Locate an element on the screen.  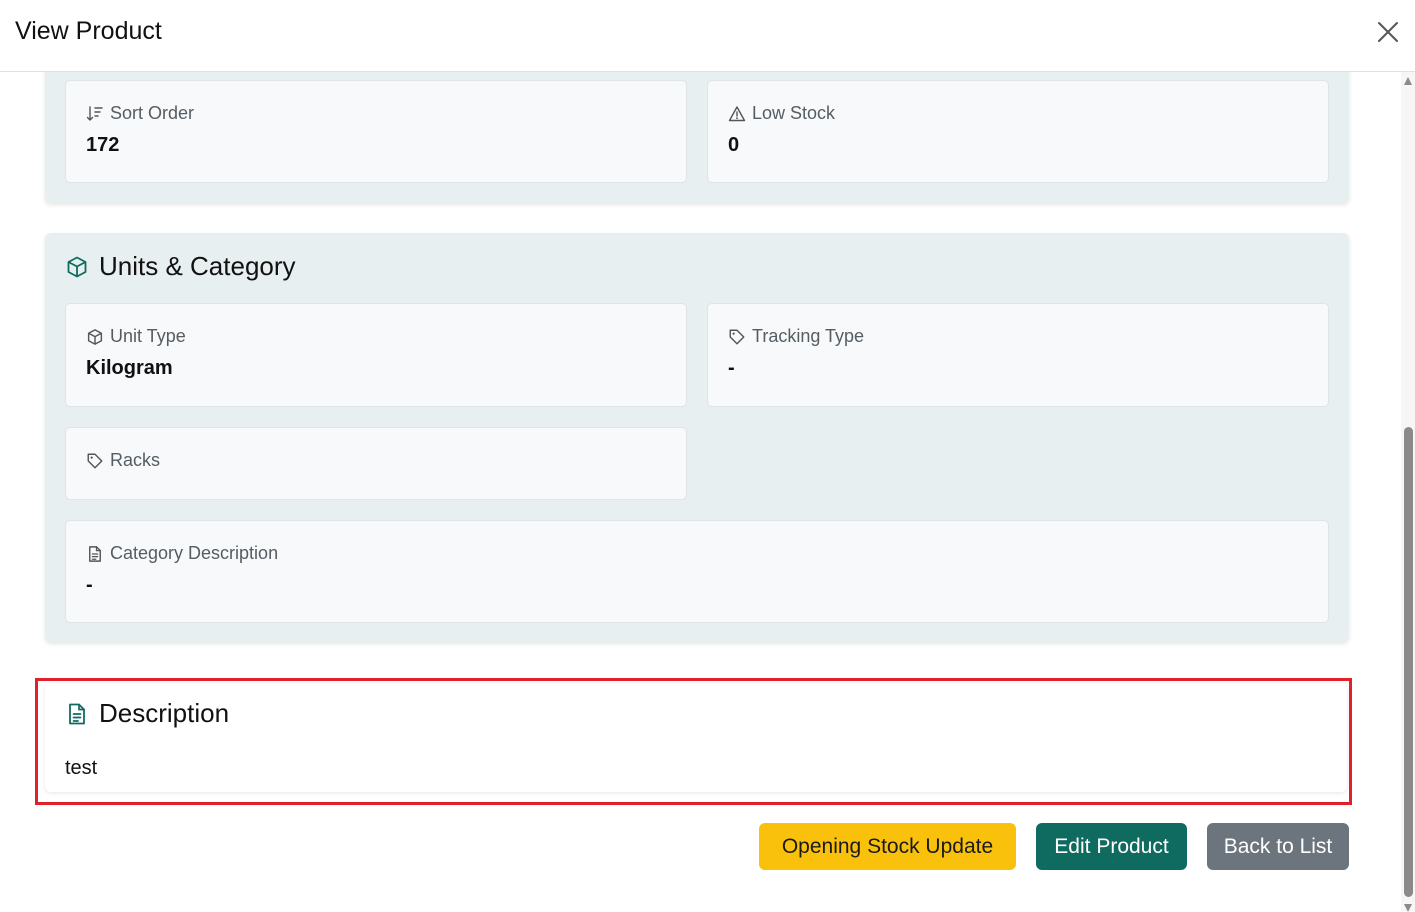
sort-icon is located at coordinates (94, 113).